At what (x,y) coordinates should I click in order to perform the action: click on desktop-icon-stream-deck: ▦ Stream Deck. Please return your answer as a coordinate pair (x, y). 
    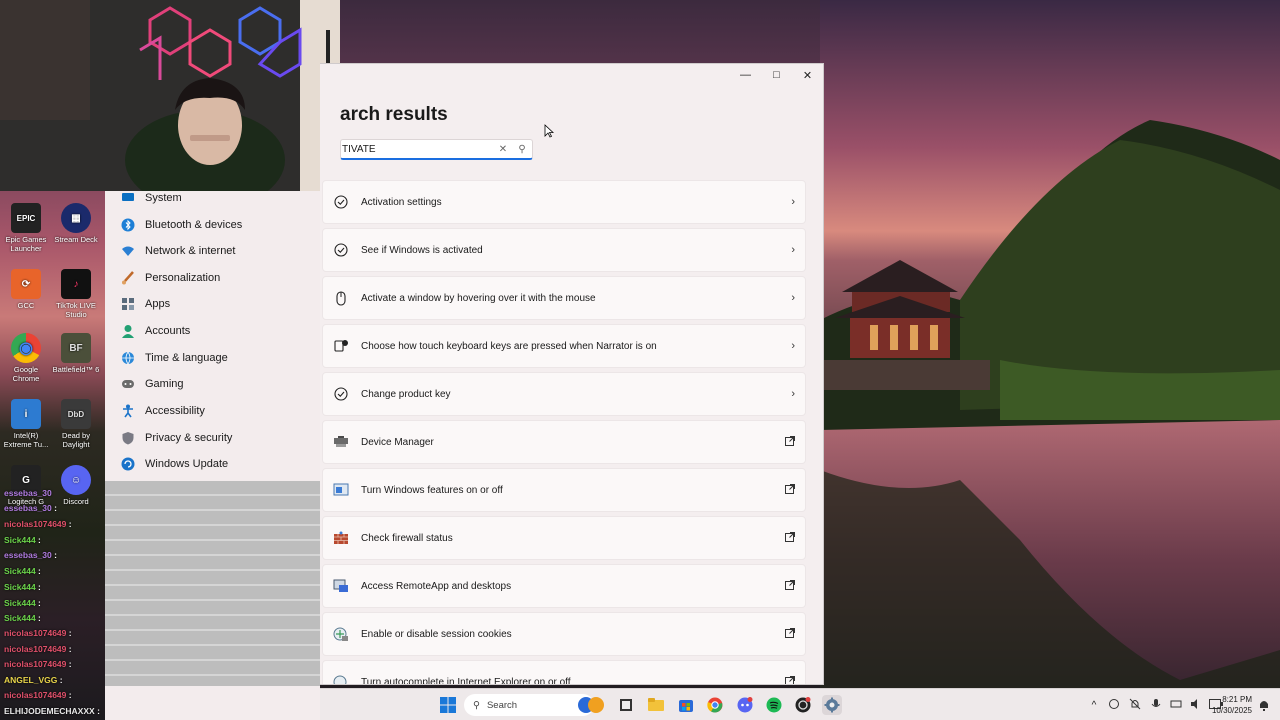
    Looking at the image, I should click on (76, 223).